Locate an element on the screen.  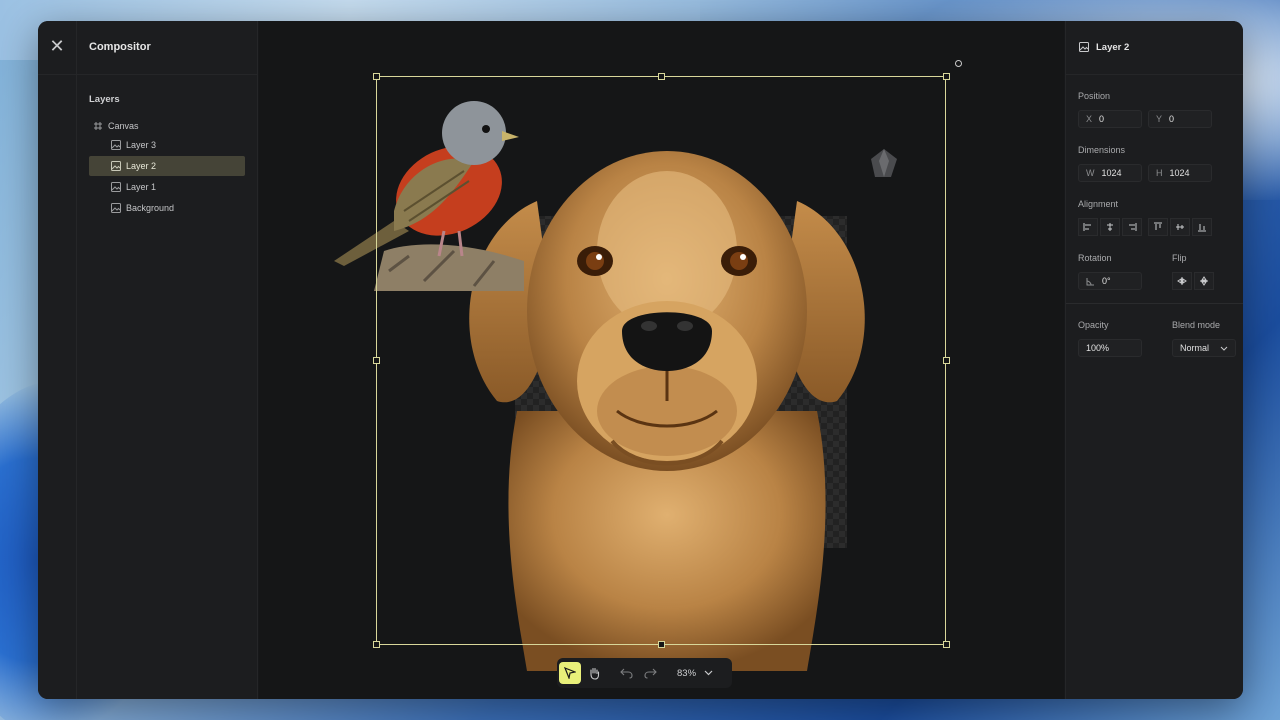
resize-handle-br is located at coordinates (946, 644).